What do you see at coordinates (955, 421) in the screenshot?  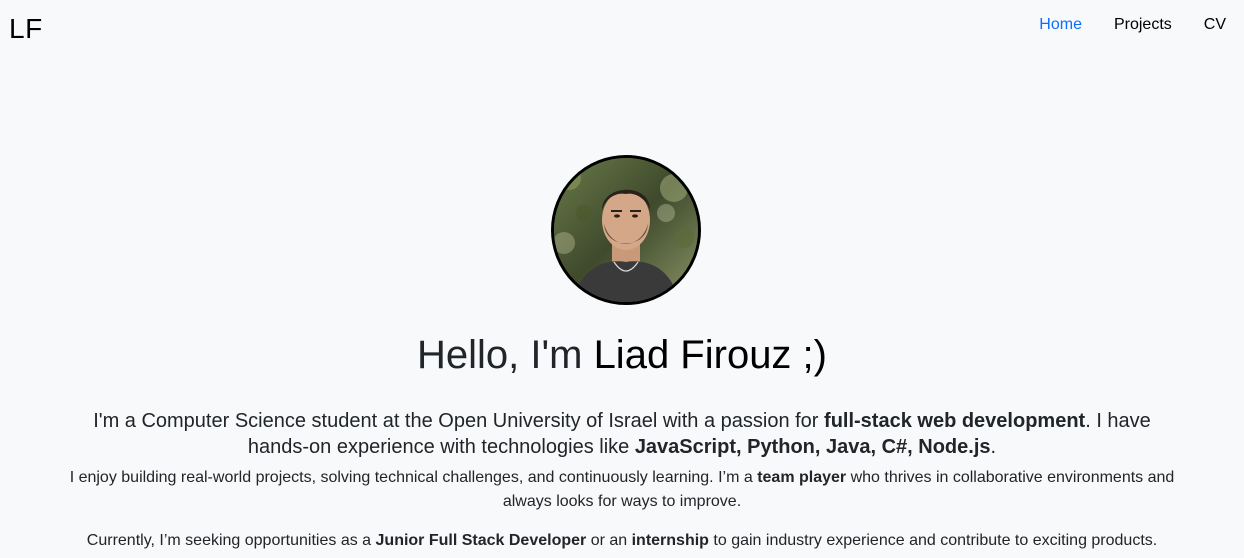 I see `lead-highlight-1: full-stack web development` at bounding box center [955, 421].